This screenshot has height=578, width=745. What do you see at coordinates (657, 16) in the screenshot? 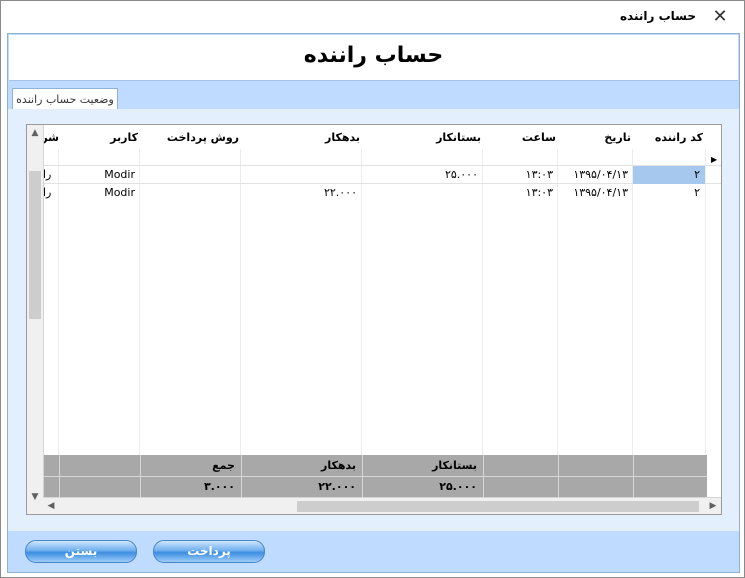
I see `window-title: حساب راننده` at bounding box center [657, 16].